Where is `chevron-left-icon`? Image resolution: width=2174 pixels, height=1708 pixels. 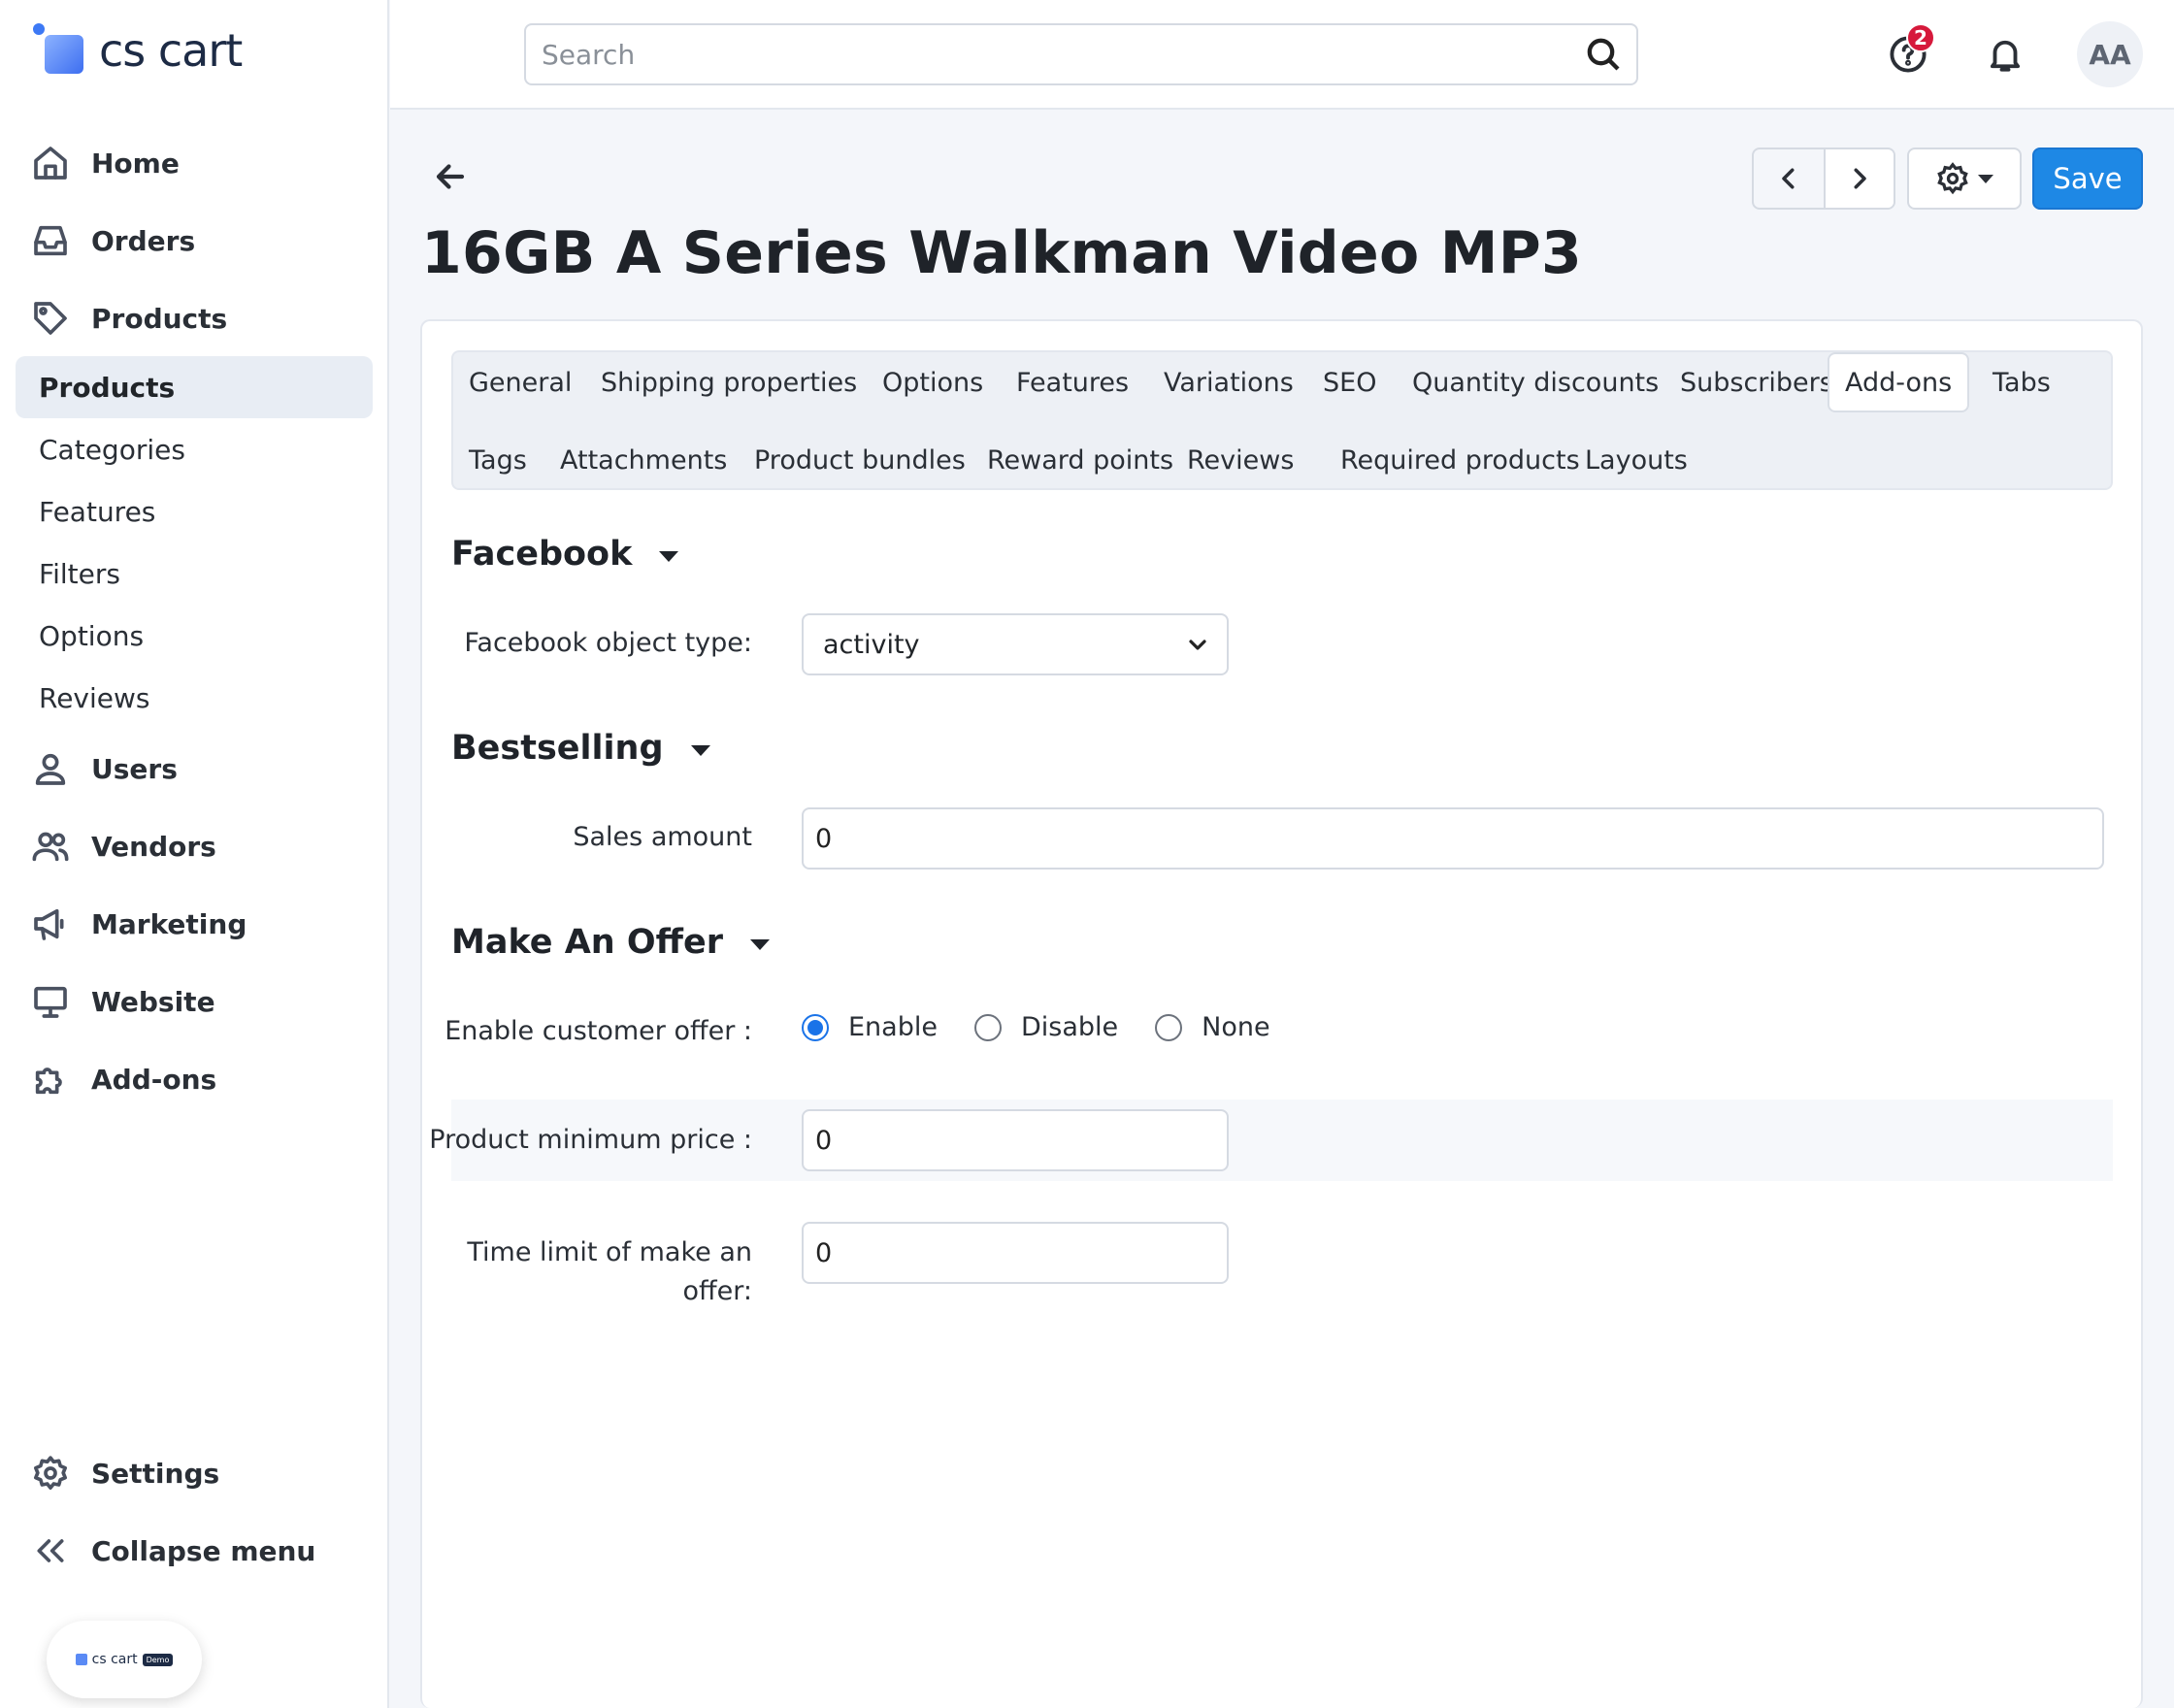
chevron-left-icon is located at coordinates (1789, 178).